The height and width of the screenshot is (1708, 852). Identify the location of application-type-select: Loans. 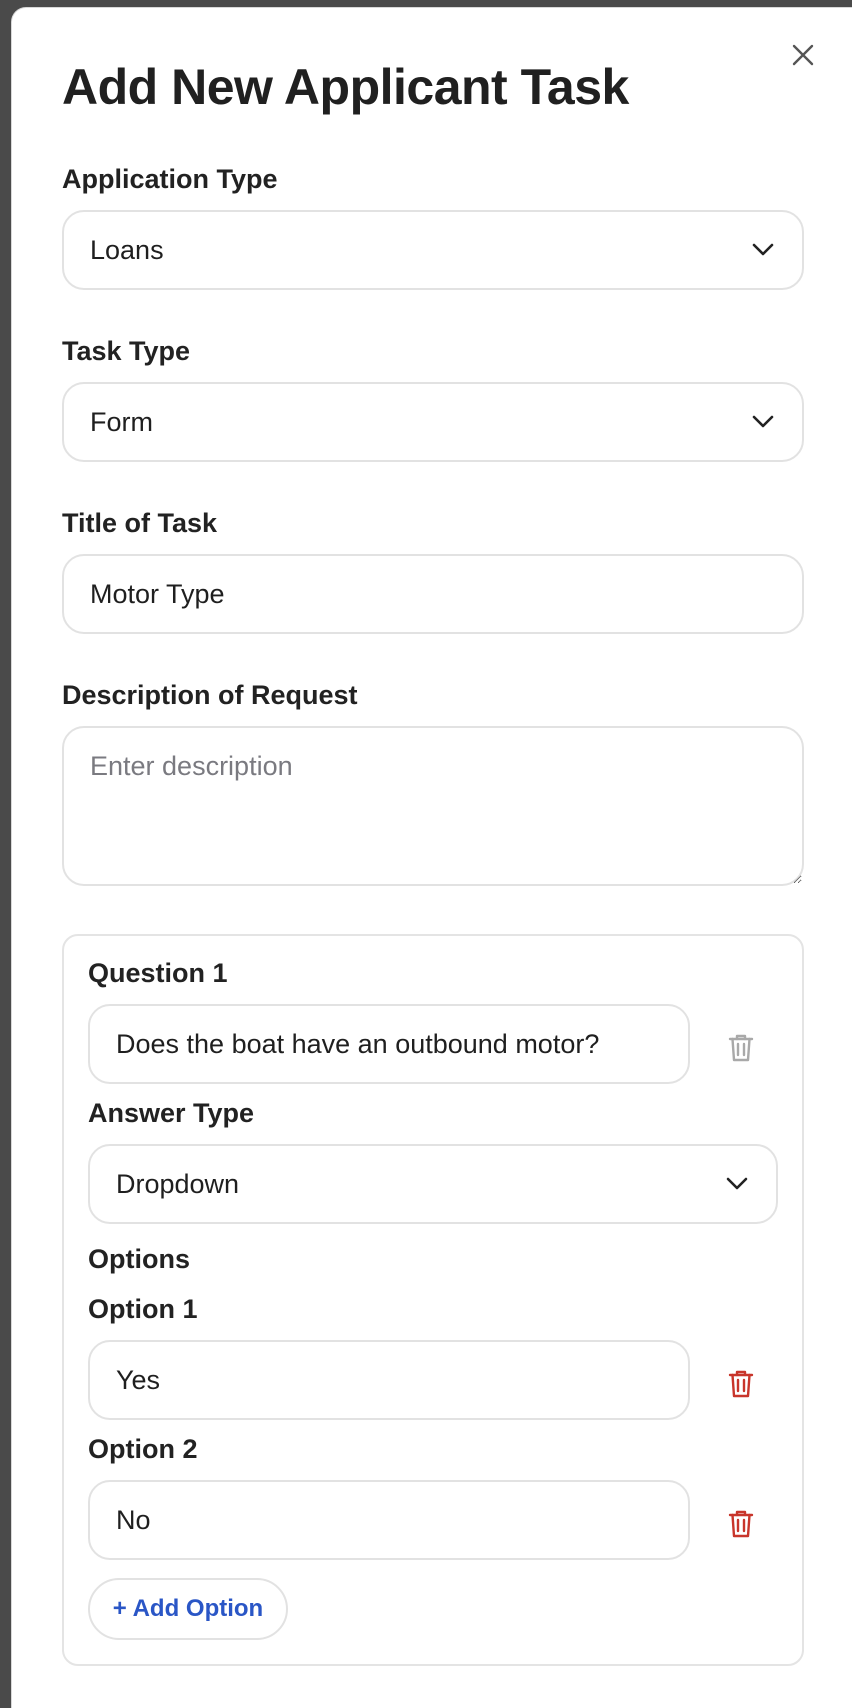
(433, 250).